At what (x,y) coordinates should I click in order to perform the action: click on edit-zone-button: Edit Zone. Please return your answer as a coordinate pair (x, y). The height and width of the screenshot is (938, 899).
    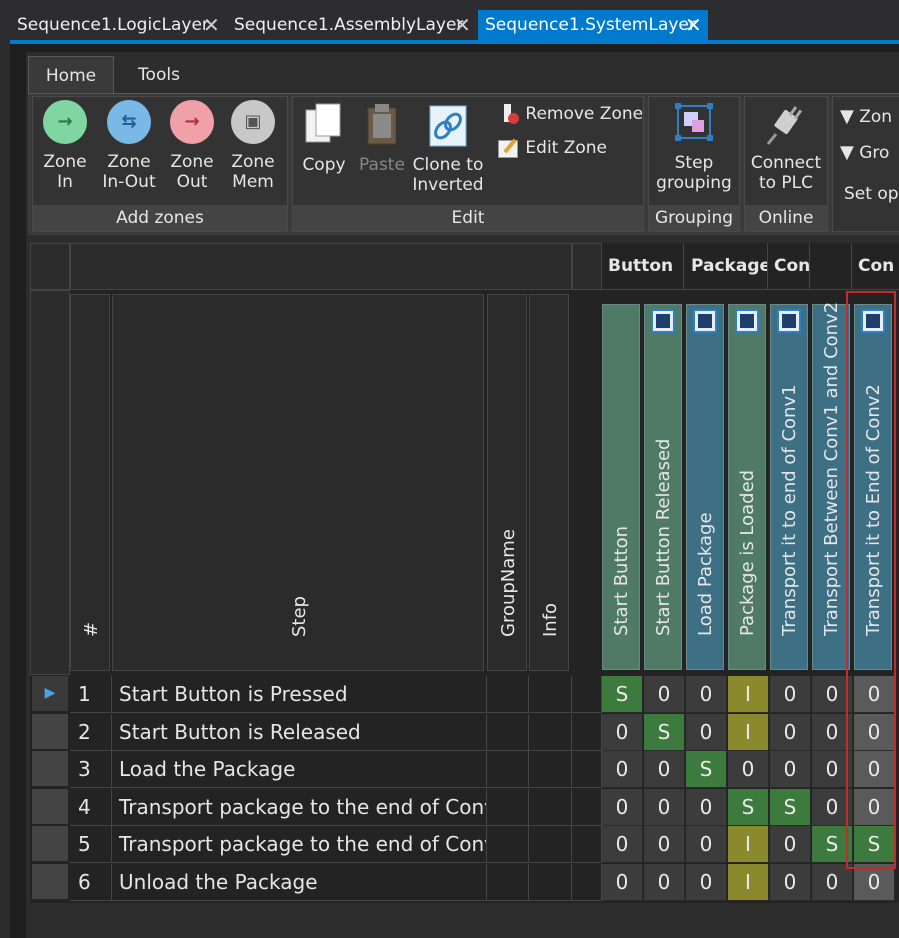
    Looking at the image, I should click on (551, 148).